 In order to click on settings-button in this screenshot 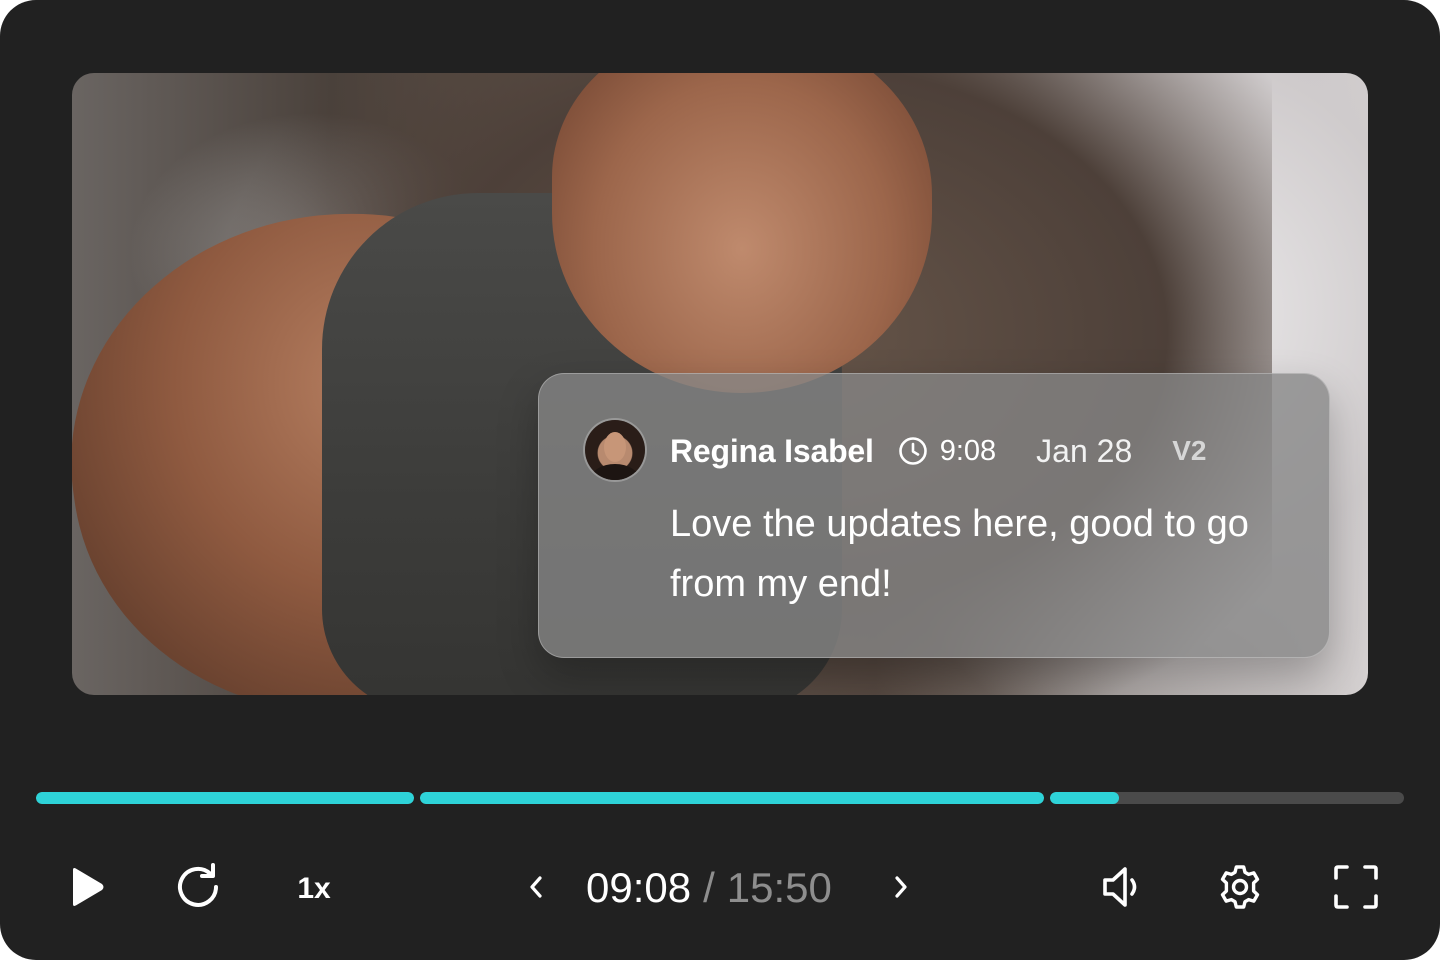, I will do `click(1240, 889)`.